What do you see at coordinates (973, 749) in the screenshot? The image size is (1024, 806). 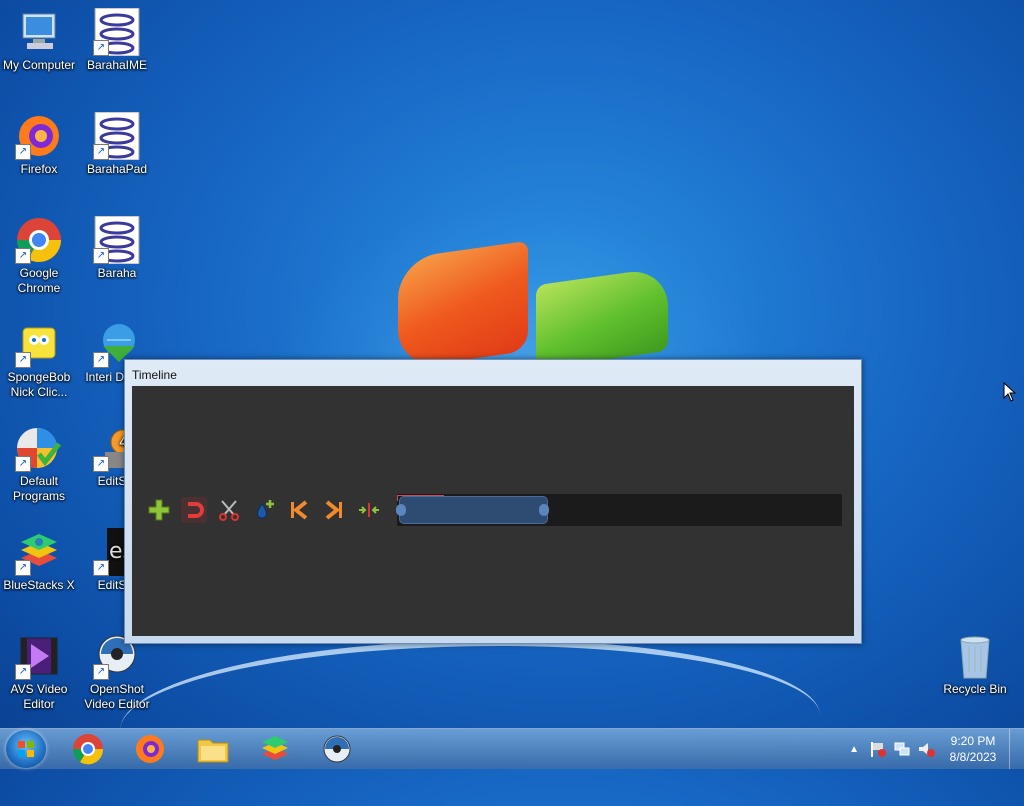 I see `taskbar-clock: 9:20 PM 8/8/2023` at bounding box center [973, 749].